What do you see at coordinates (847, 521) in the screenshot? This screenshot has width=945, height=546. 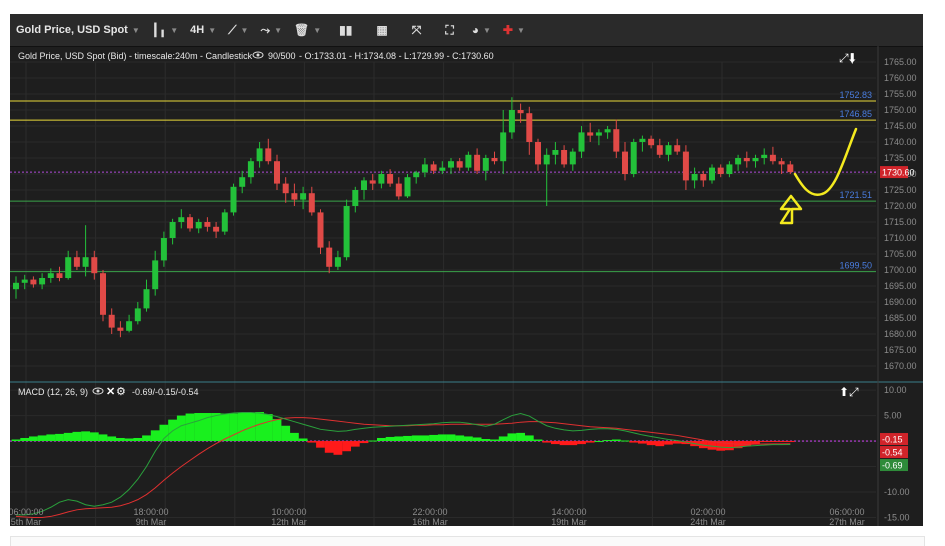 I see `x-tick-date: 27th Mar` at bounding box center [847, 521].